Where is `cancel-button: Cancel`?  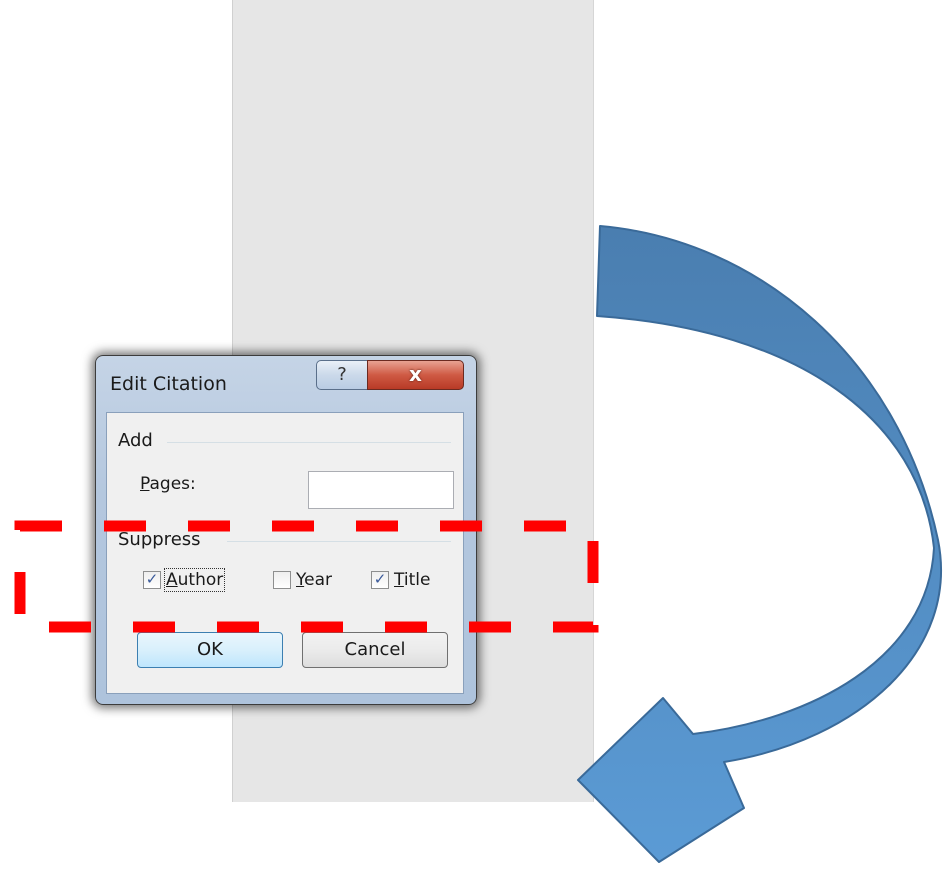
cancel-button: Cancel is located at coordinates (375, 650).